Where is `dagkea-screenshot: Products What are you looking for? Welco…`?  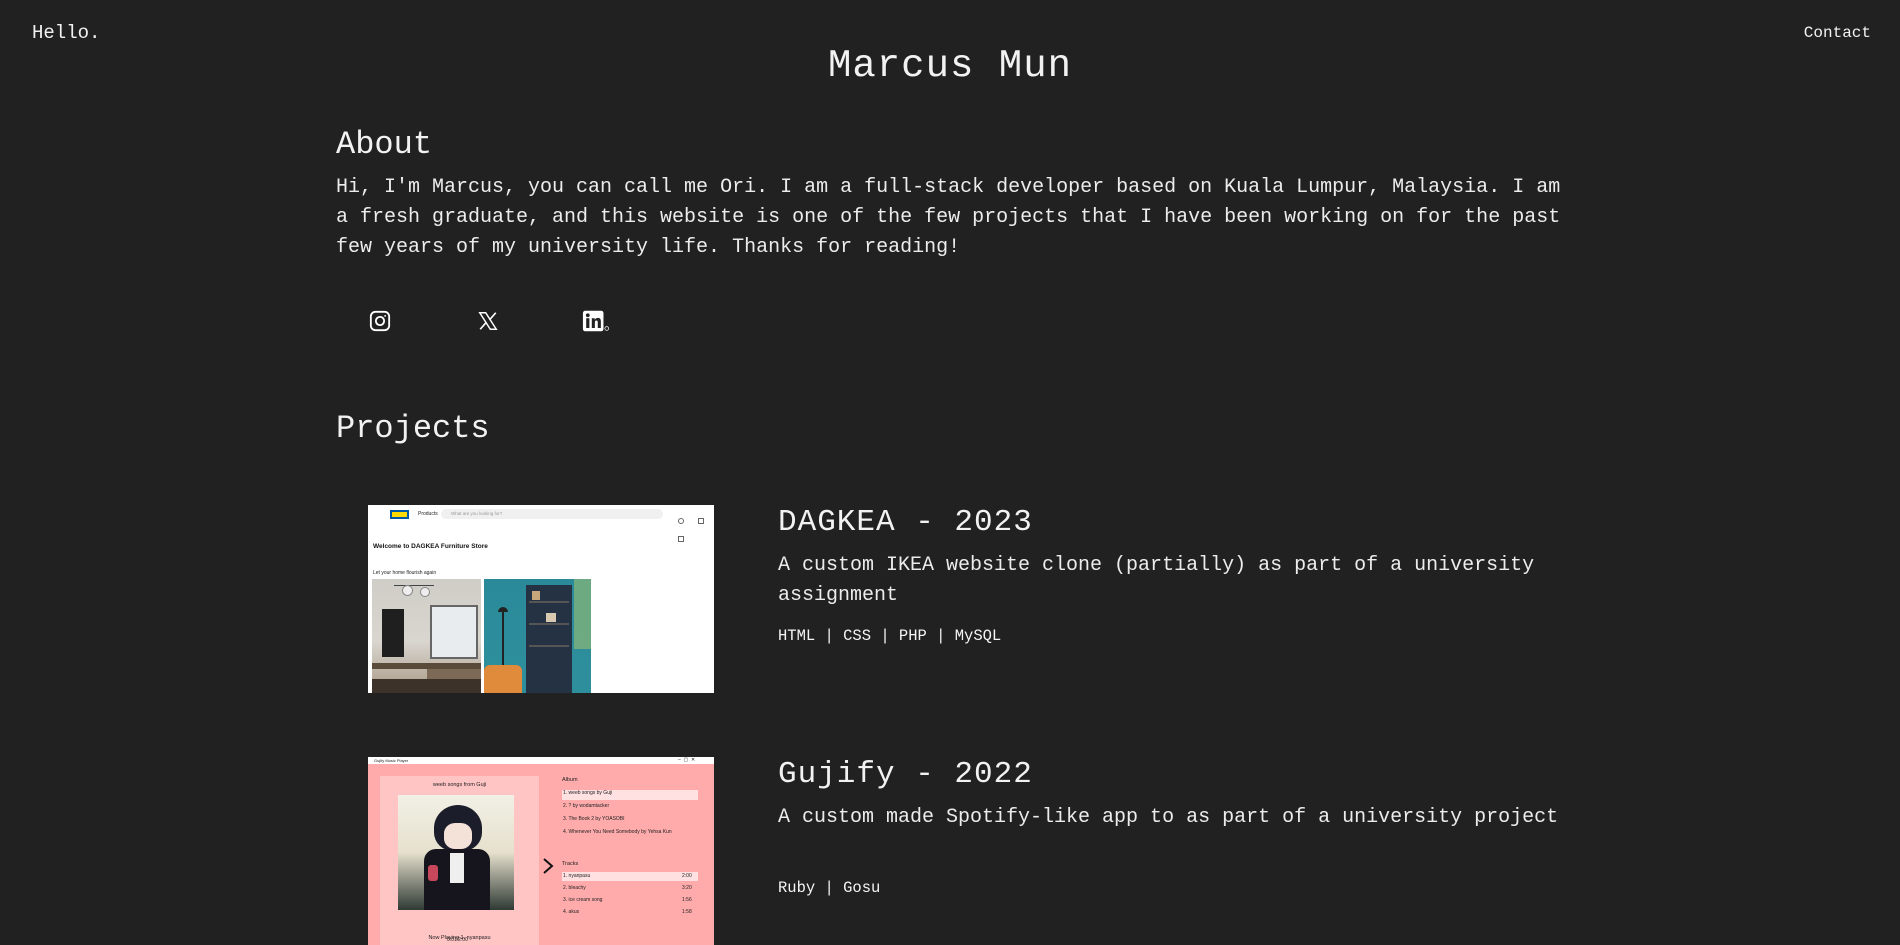
dagkea-screenshot: Products What are you looking for? Welco… is located at coordinates (541, 599).